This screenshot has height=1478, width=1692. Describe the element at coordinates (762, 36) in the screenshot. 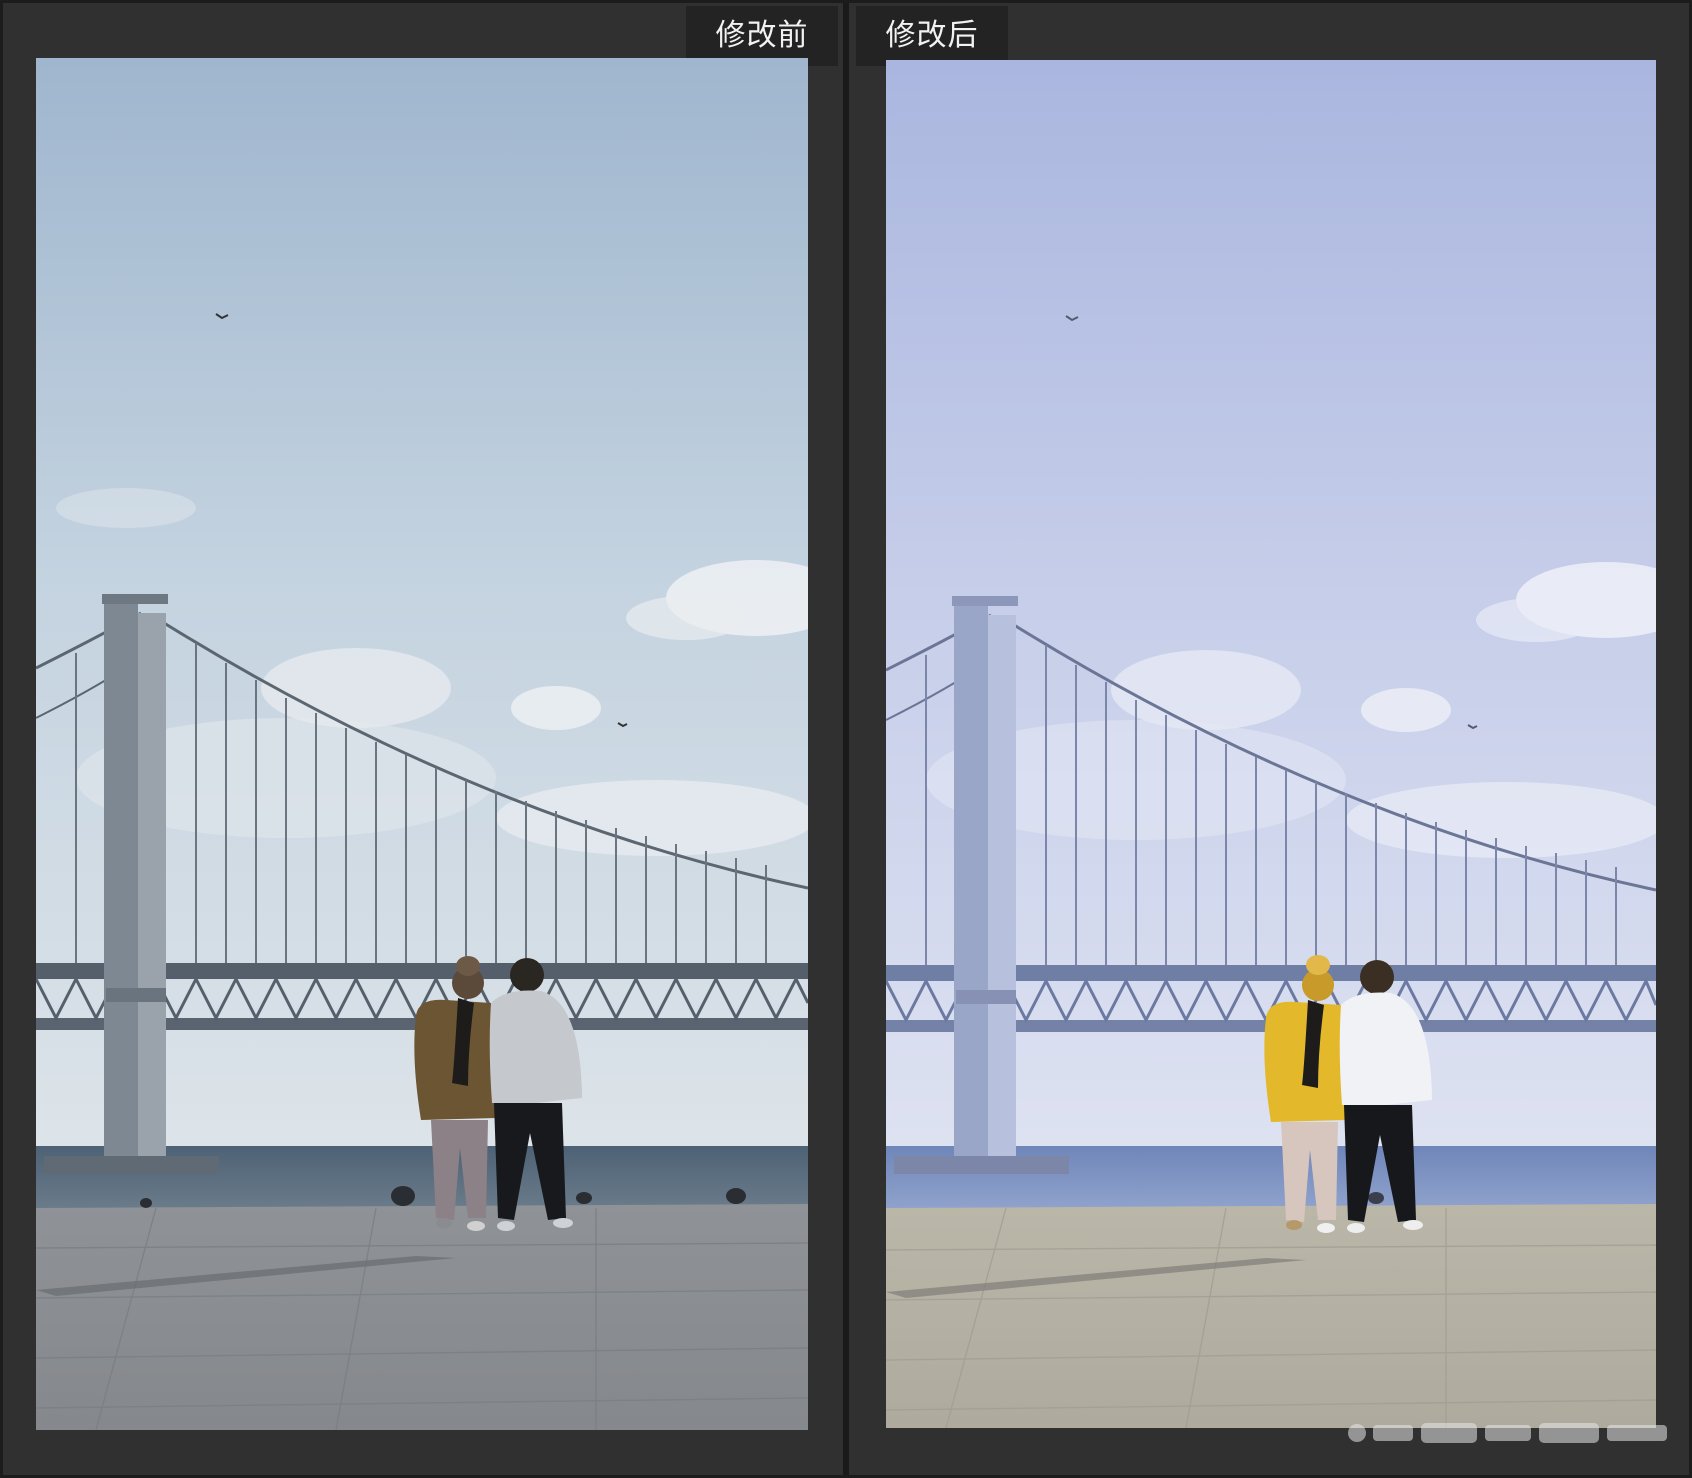

I see `before-tab: 修改前` at that location.